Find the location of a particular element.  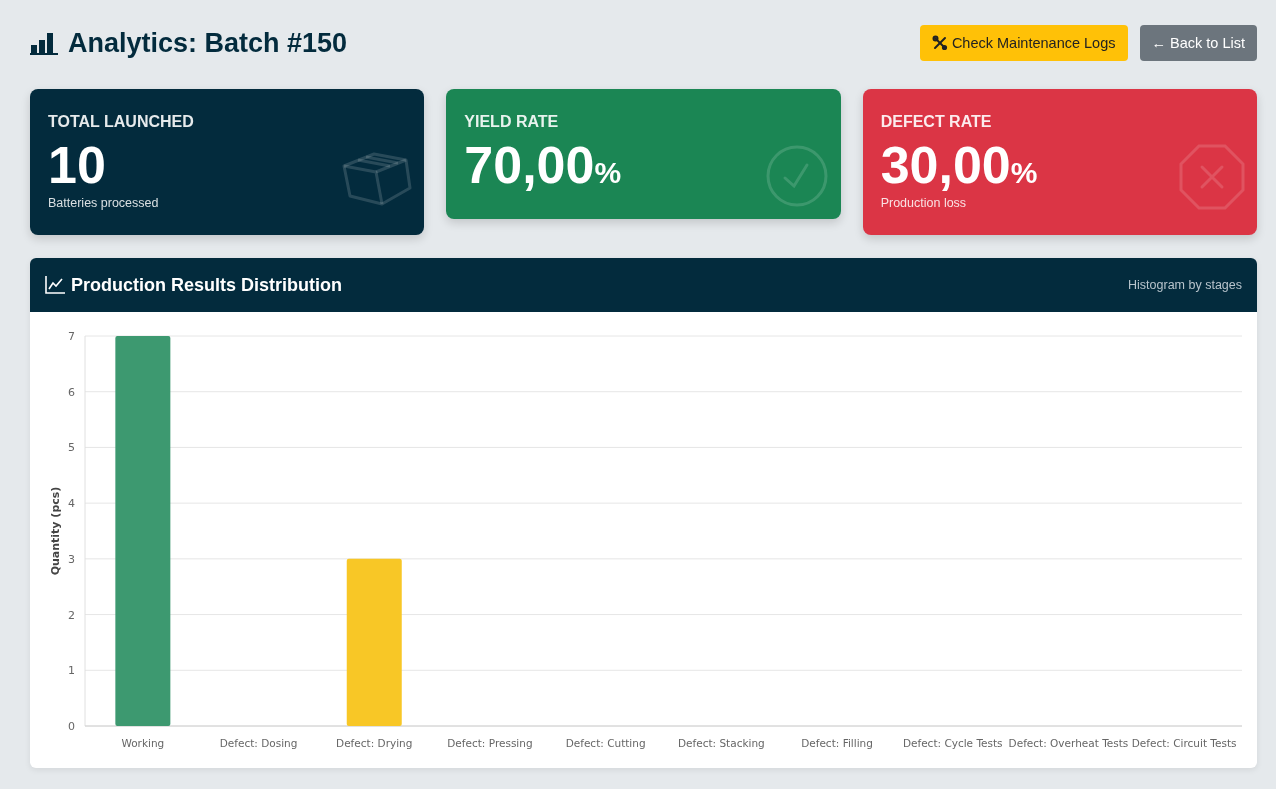

bar-chart-icon is located at coordinates (44, 43).